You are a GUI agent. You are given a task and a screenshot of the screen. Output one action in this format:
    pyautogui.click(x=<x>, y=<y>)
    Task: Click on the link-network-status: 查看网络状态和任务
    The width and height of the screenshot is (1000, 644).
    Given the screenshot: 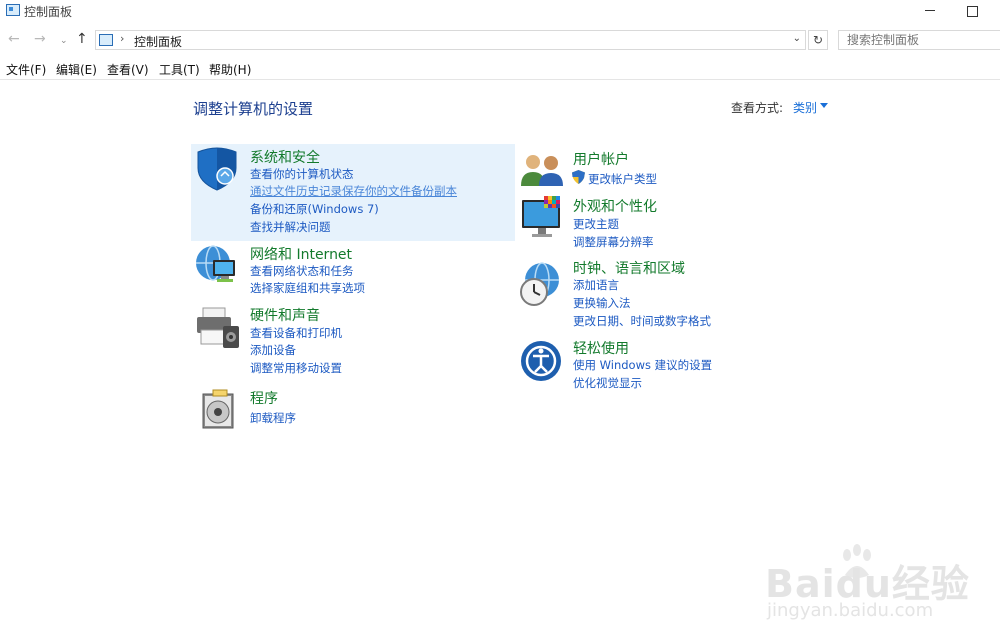 What is the action you would take?
    pyautogui.click(x=302, y=271)
    